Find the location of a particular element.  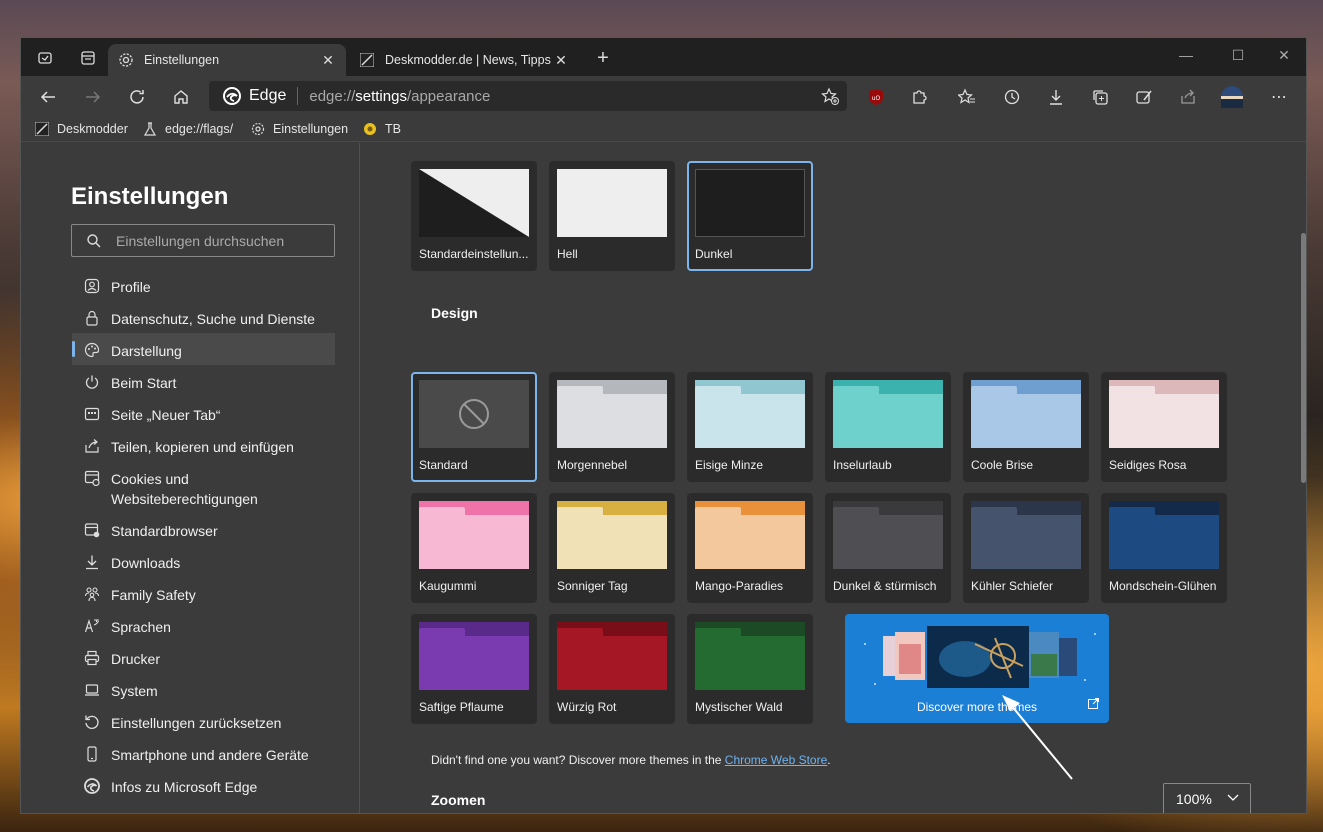

gear-icon is located at coordinates (126, 60).